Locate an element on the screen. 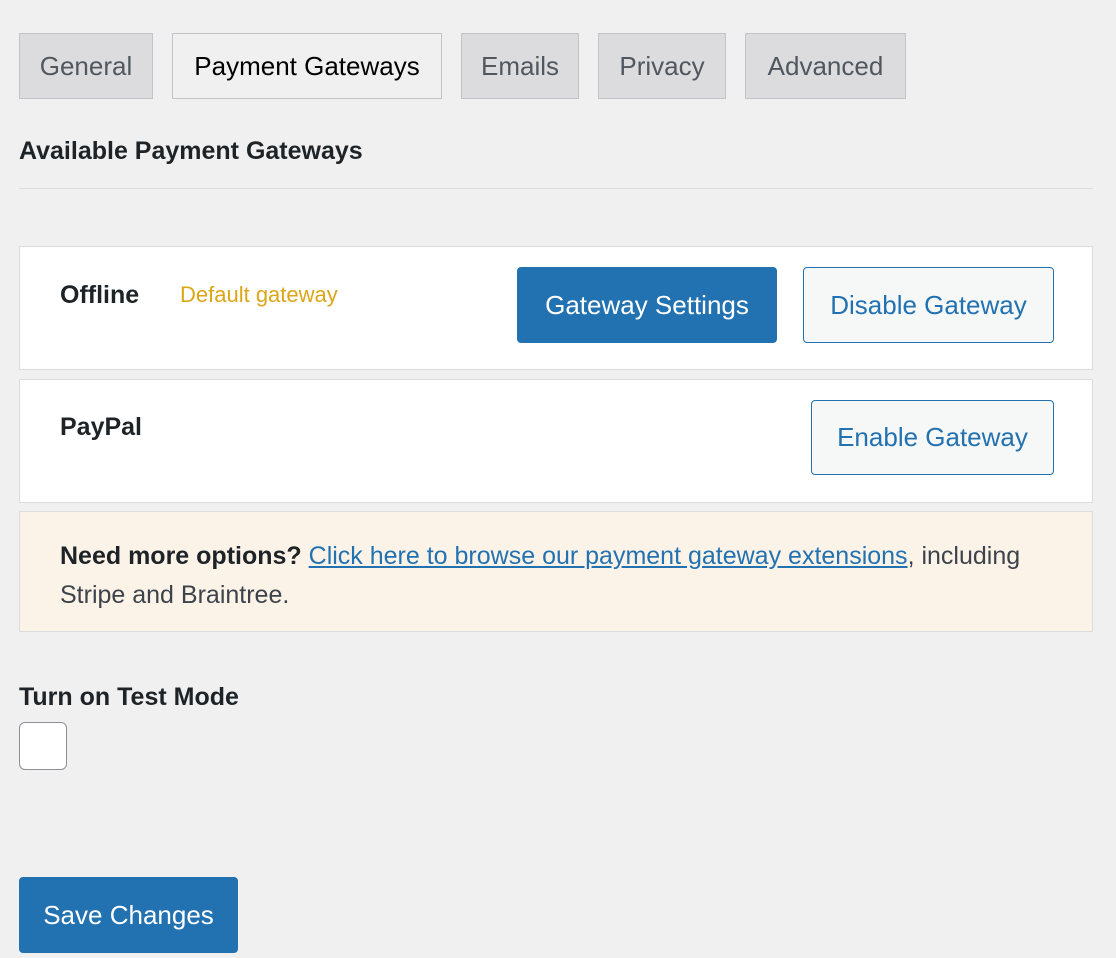 This screenshot has width=1116, height=958. tab-general: General is located at coordinates (86, 66).